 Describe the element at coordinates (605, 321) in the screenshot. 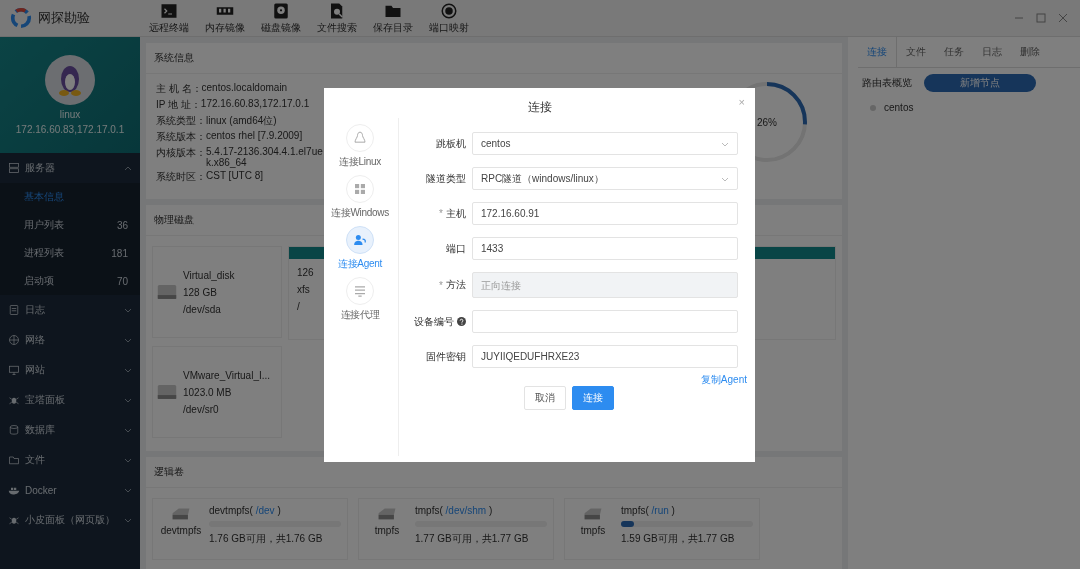

I see `input-field` at that location.